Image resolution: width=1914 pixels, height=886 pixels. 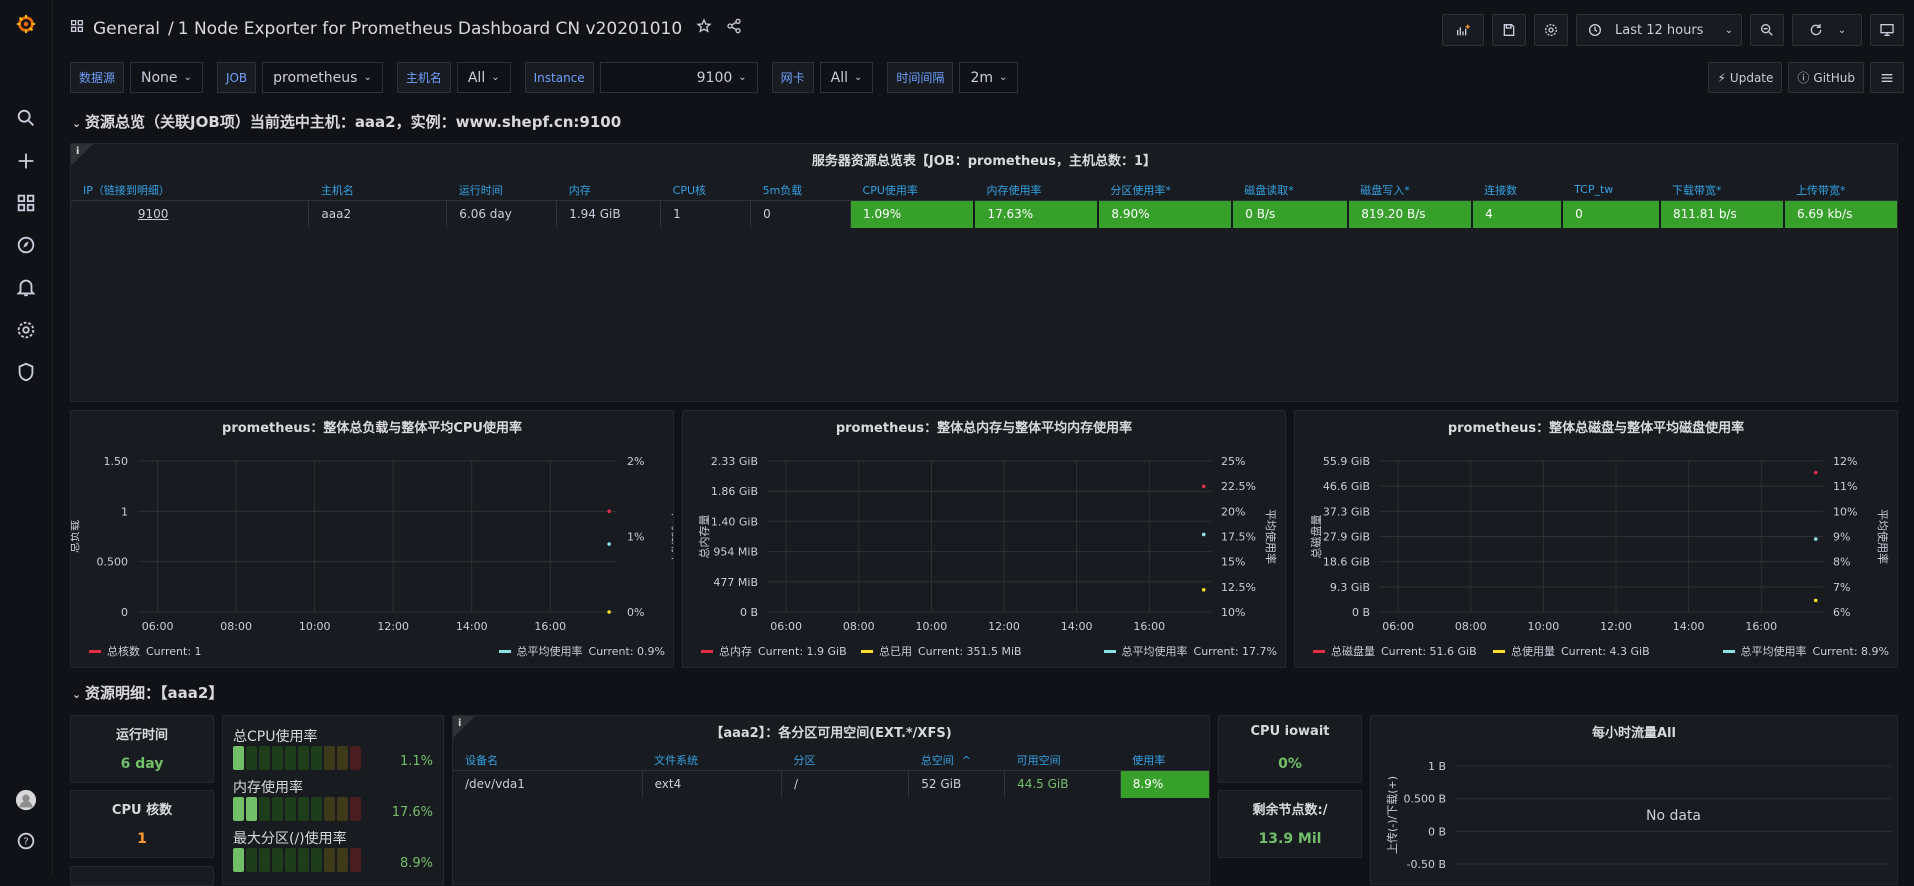 I want to click on column-header: 内存, so click(x=608, y=190).